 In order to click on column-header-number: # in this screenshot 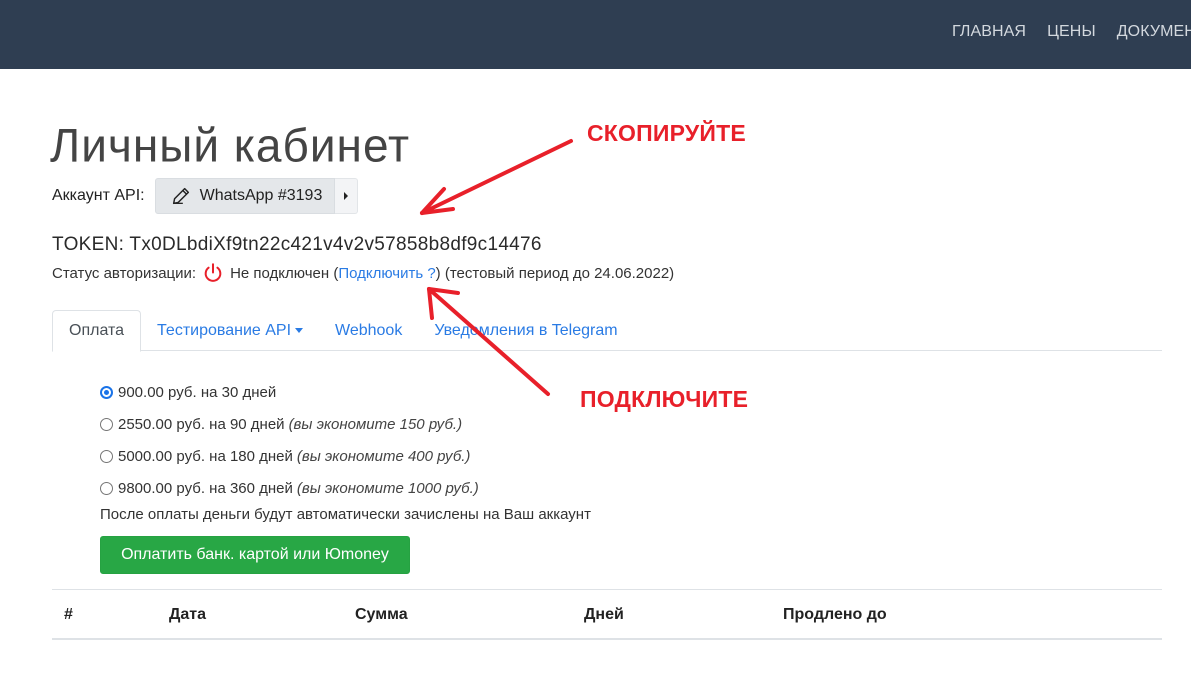, I will do `click(68, 614)`.